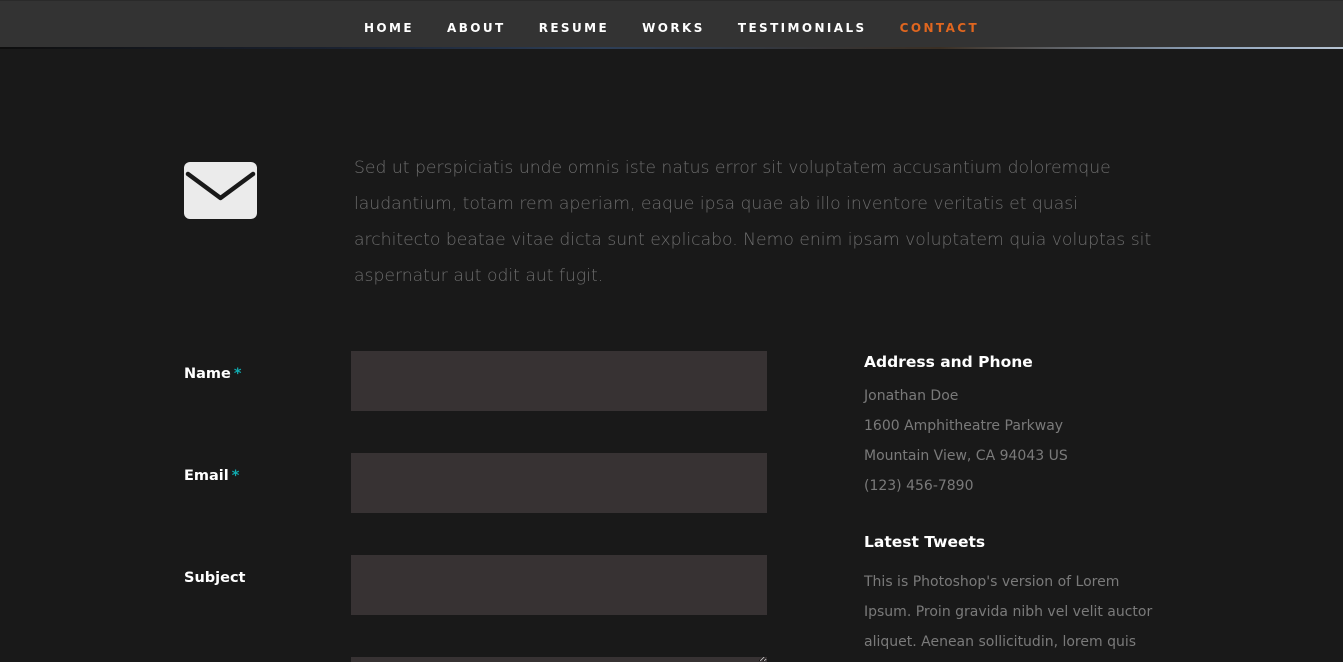 This screenshot has width=1343, height=662. I want to click on name-label-text: Name, so click(207, 374).